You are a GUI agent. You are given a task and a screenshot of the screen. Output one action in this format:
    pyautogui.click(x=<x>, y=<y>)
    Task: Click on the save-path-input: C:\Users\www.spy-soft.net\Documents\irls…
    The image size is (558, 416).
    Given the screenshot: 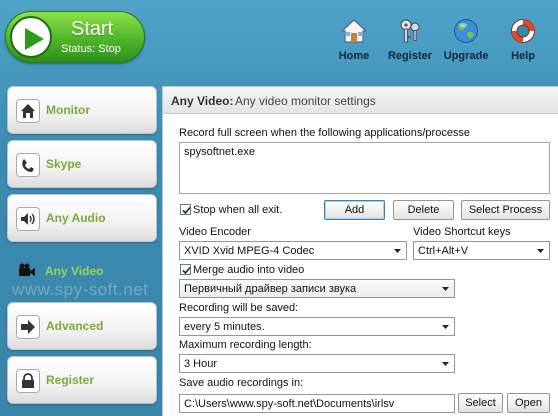 What is the action you would take?
    pyautogui.click(x=317, y=403)
    